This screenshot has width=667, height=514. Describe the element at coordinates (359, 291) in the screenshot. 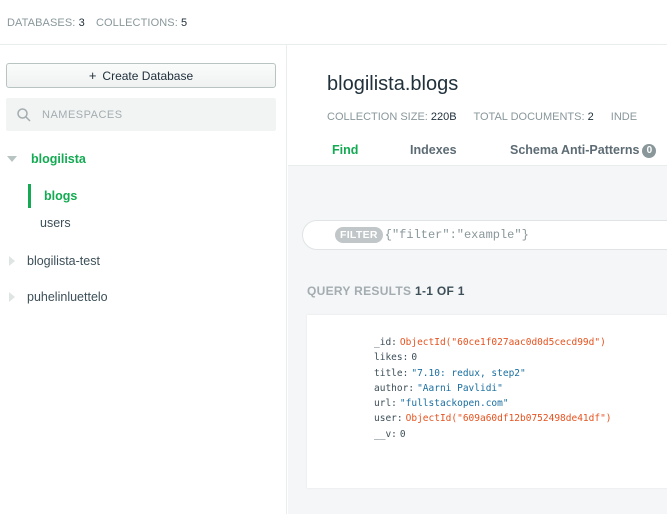

I see `query-results-label: QUERY RESULTS` at that location.